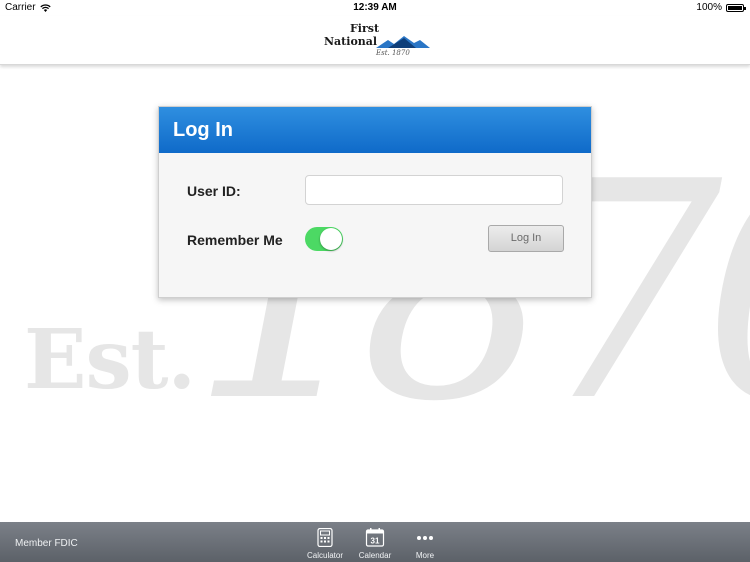 This screenshot has height=562, width=750. Describe the element at coordinates (425, 555) in the screenshot. I see `tab-more-label: More` at that location.